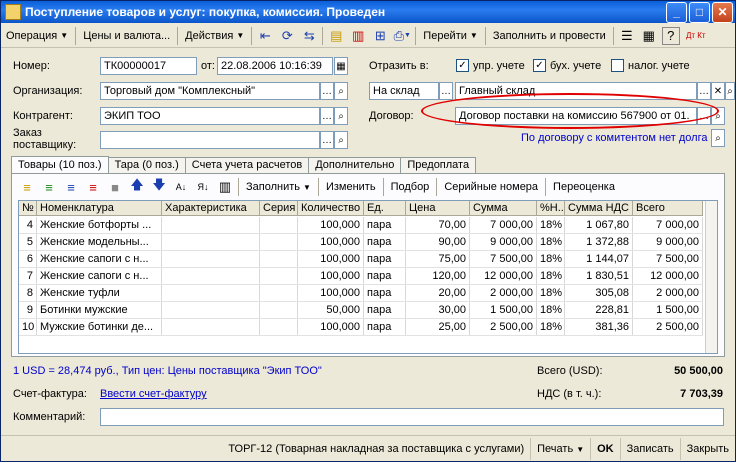  What do you see at coordinates (49, 187) in the screenshot?
I see `copy-row-icon: ≡` at bounding box center [49, 187].